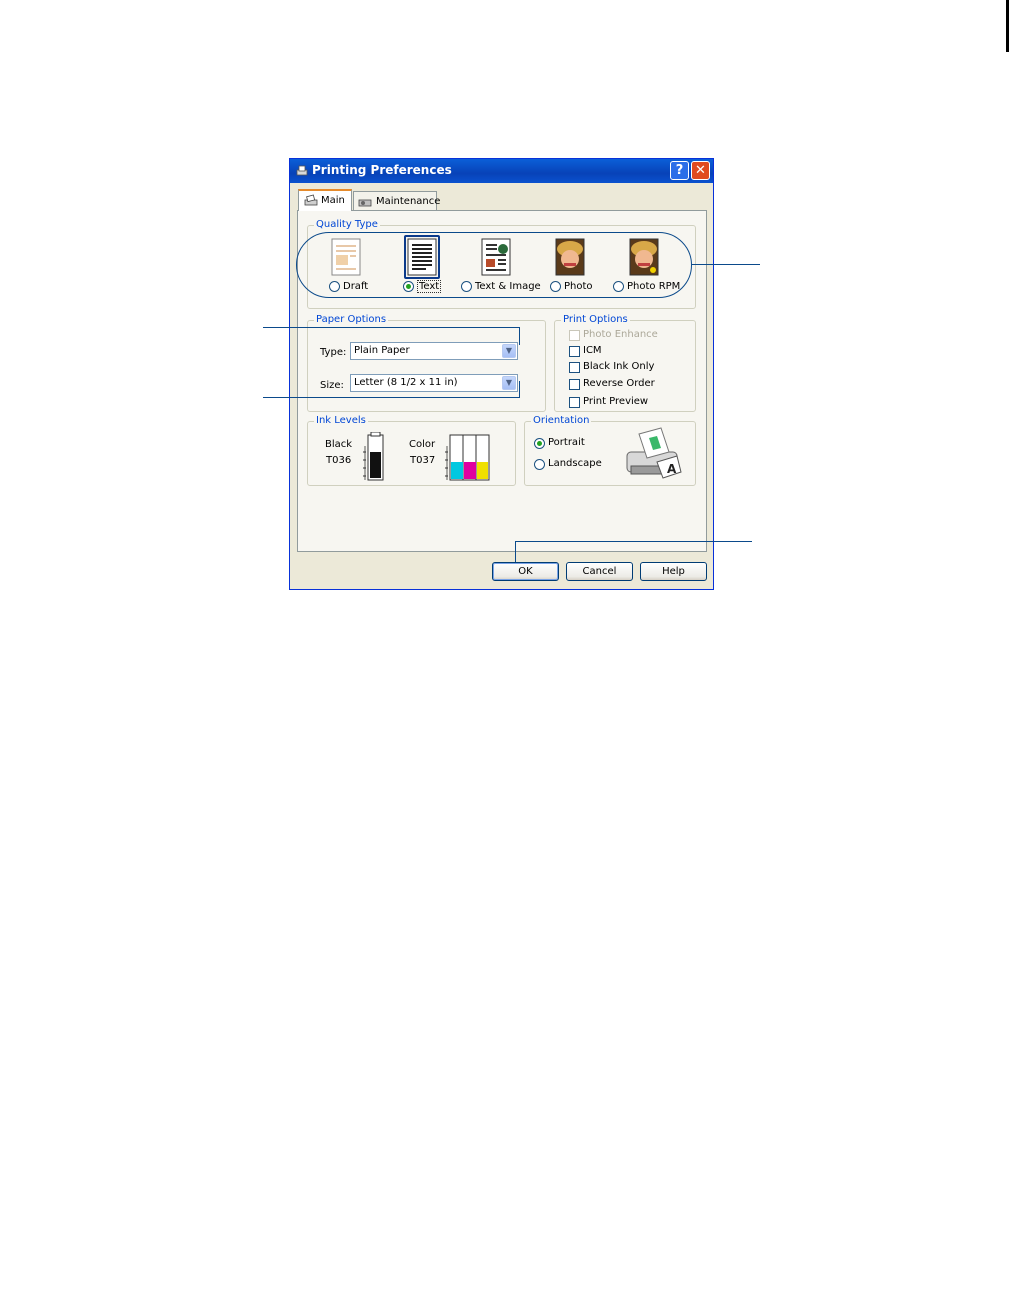 The width and height of the screenshot is (1010, 1296). Describe the element at coordinates (672, 469) in the screenshot. I see `svg-text: A` at that location.